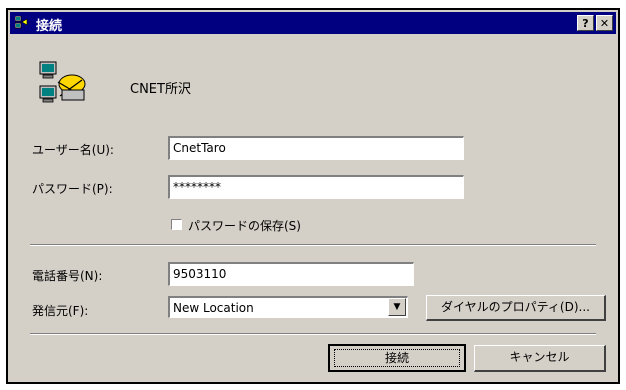 The width and height of the screenshot is (626, 390). What do you see at coordinates (313, 334) in the screenshot?
I see `divider-bottom` at bounding box center [313, 334].